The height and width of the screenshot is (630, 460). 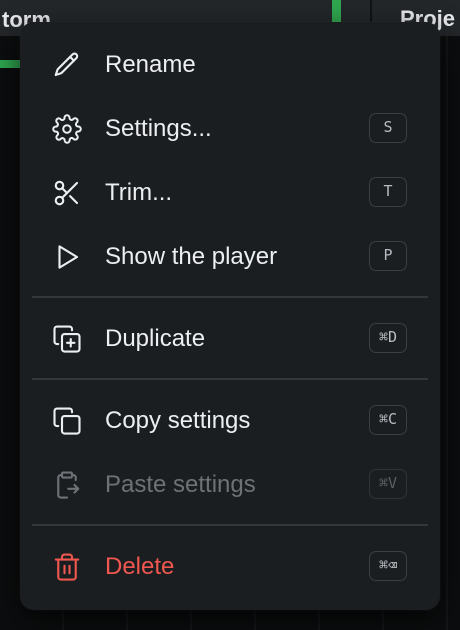 What do you see at coordinates (388, 484) in the screenshot?
I see `shortcut-badge: ⌘V` at bounding box center [388, 484].